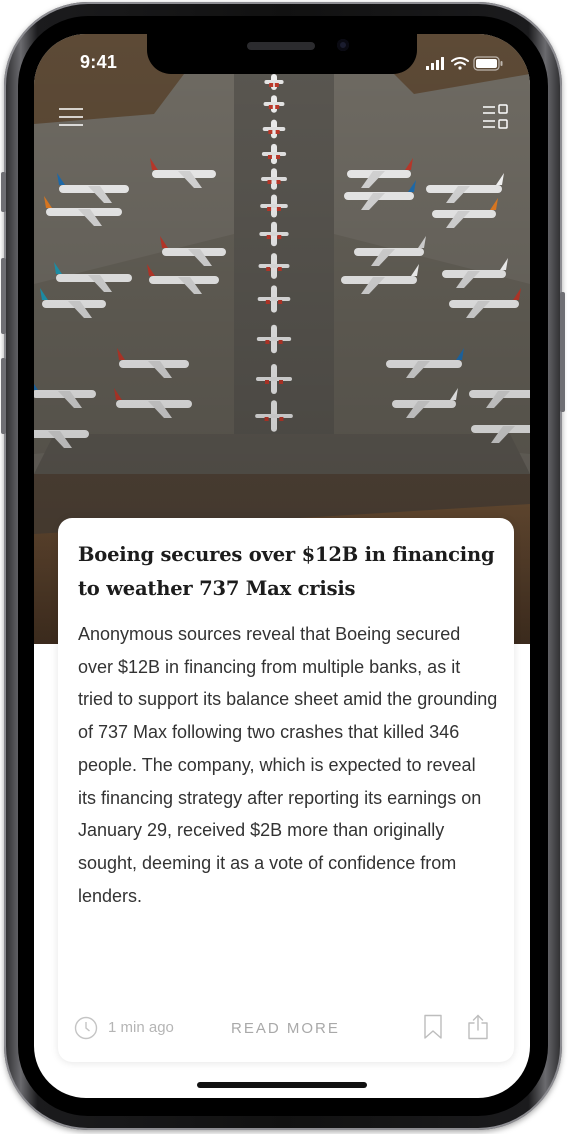 This screenshot has width=568, height=1134. Describe the element at coordinates (99, 62) in the screenshot. I see `status-time: 9:41` at that location.